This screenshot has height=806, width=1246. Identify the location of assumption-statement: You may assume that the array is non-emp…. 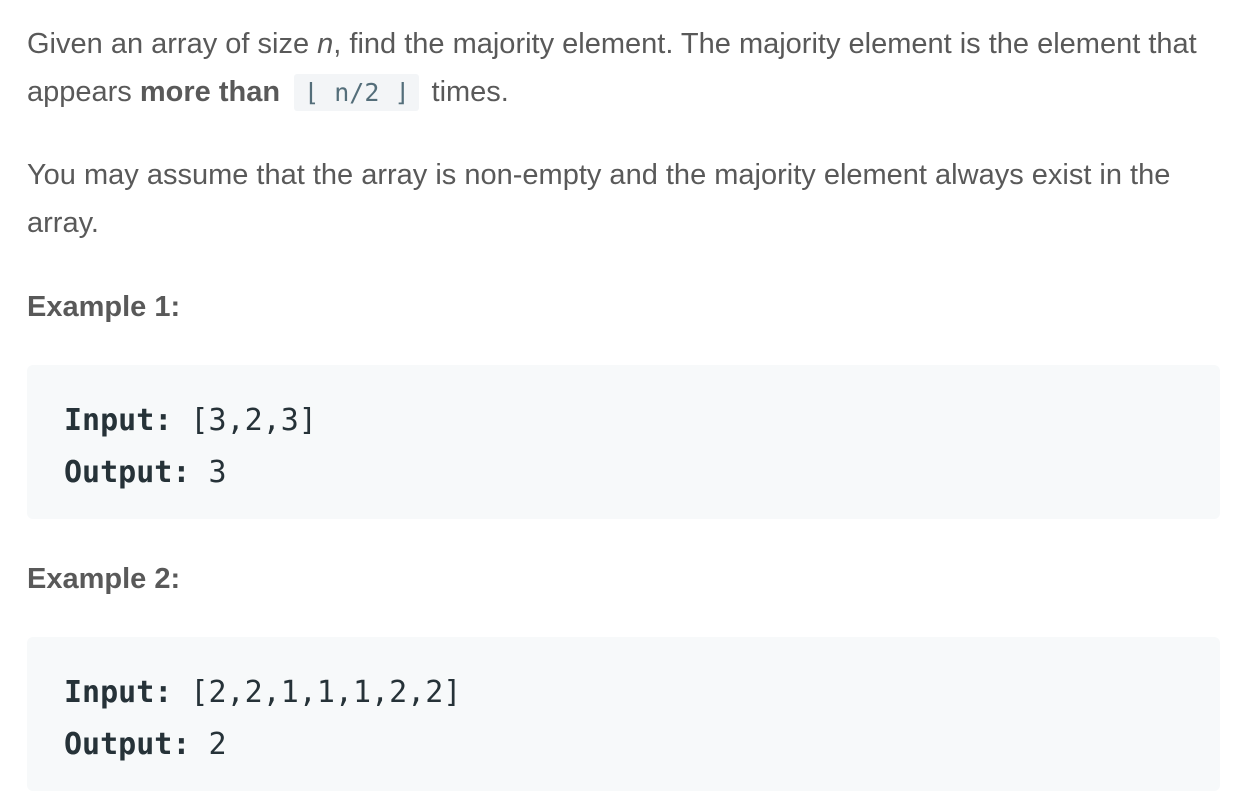
(599, 199).